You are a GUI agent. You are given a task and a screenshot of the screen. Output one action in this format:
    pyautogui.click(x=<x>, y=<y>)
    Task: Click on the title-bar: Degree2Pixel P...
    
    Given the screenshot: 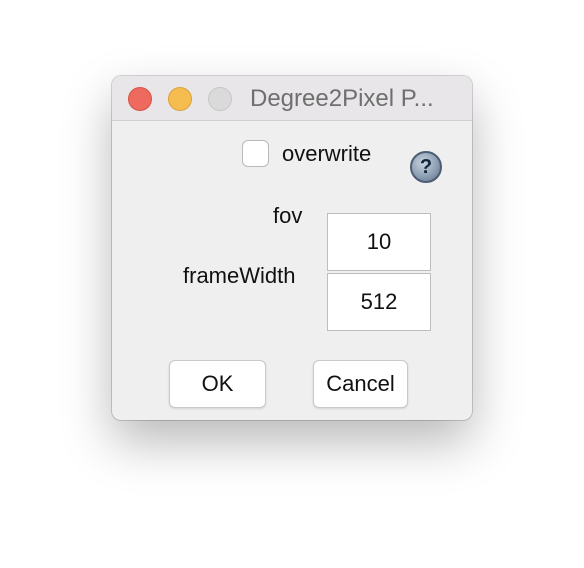 What is the action you would take?
    pyautogui.click(x=292, y=98)
    